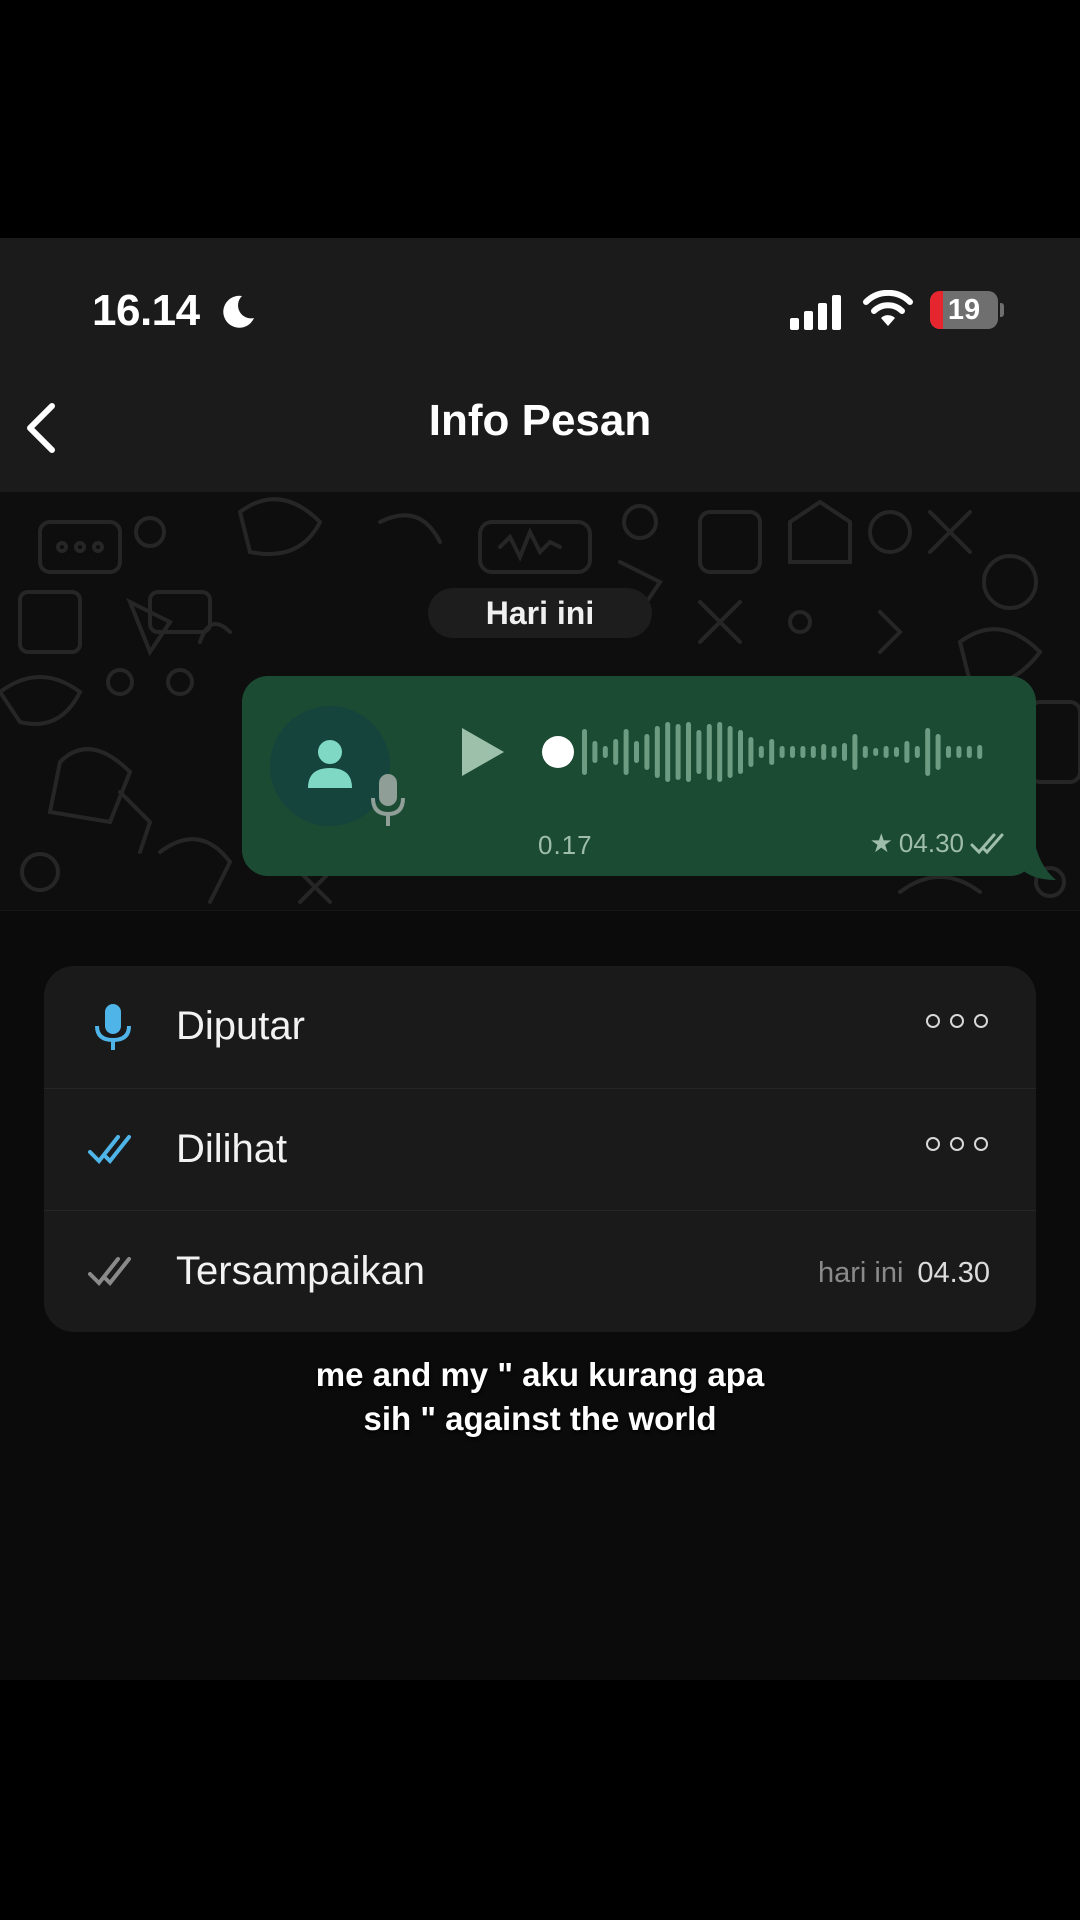  What do you see at coordinates (540, 613) in the screenshot?
I see `date-chip: Hari ini` at bounding box center [540, 613].